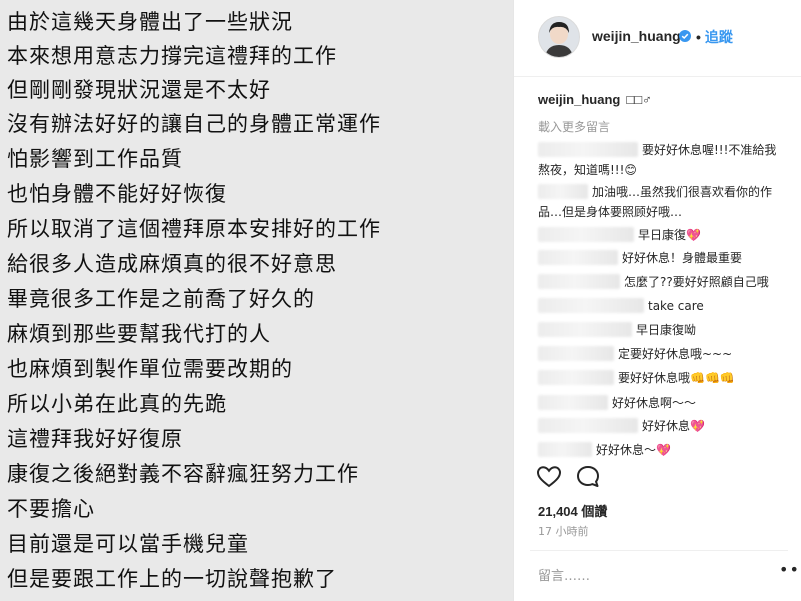  What do you see at coordinates (676, 306) in the screenshot?
I see `comment-text: take care` at bounding box center [676, 306].